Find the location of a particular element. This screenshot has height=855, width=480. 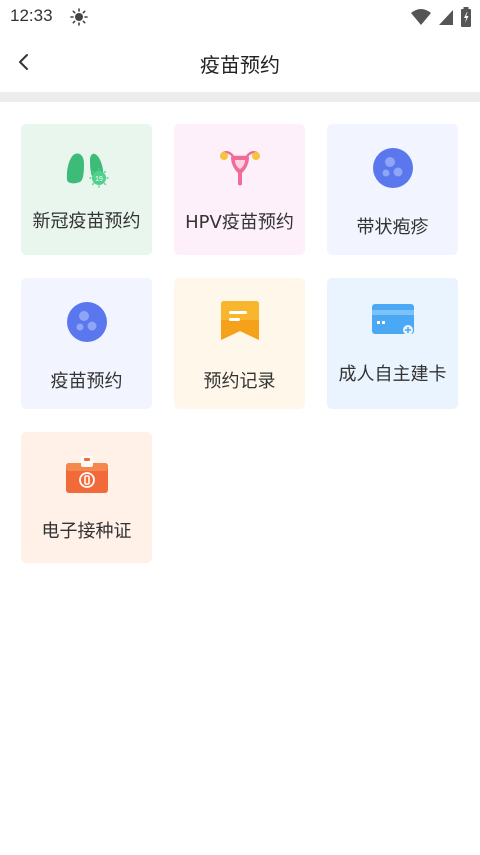

tile-covid-vaccine: 19 新冠疫苗预约 is located at coordinates (86, 189).